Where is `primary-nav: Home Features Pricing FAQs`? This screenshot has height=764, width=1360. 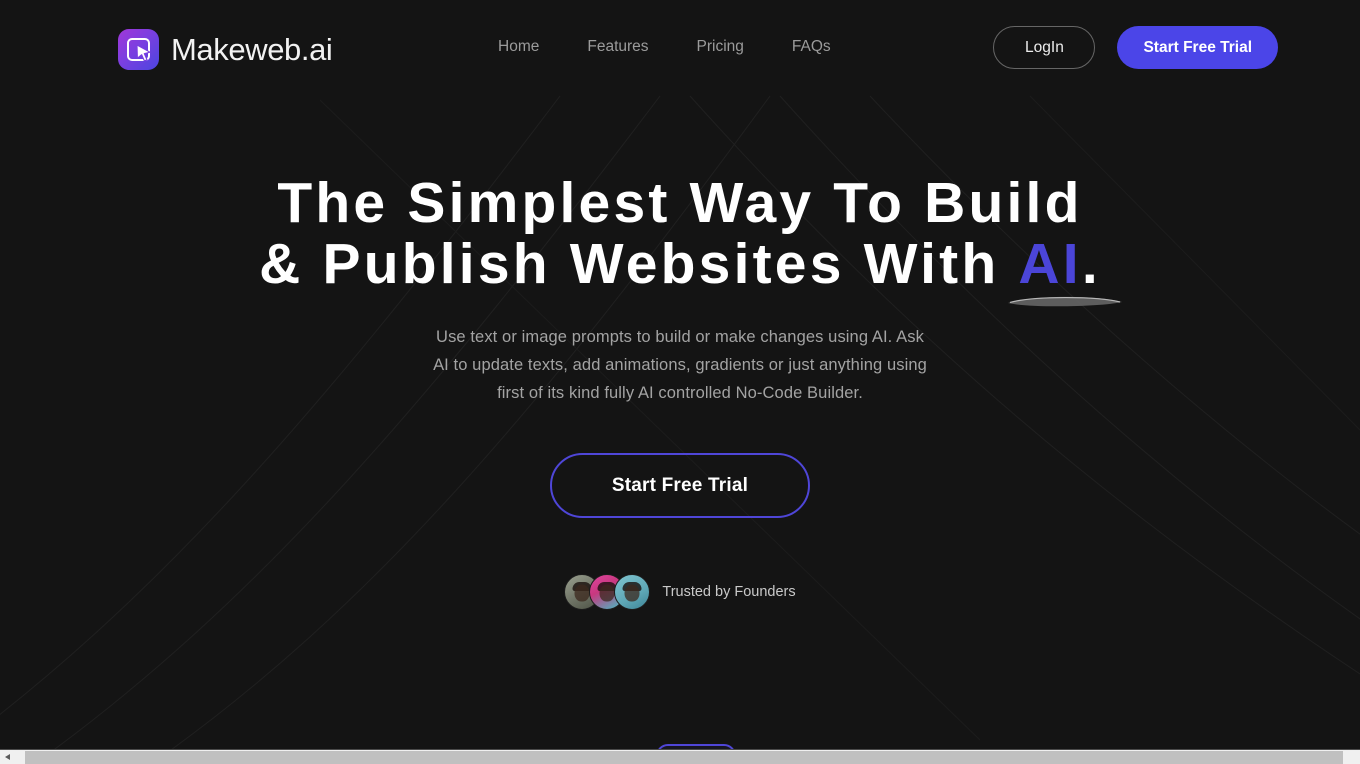 primary-nav: Home Features Pricing FAQs is located at coordinates (676, 47).